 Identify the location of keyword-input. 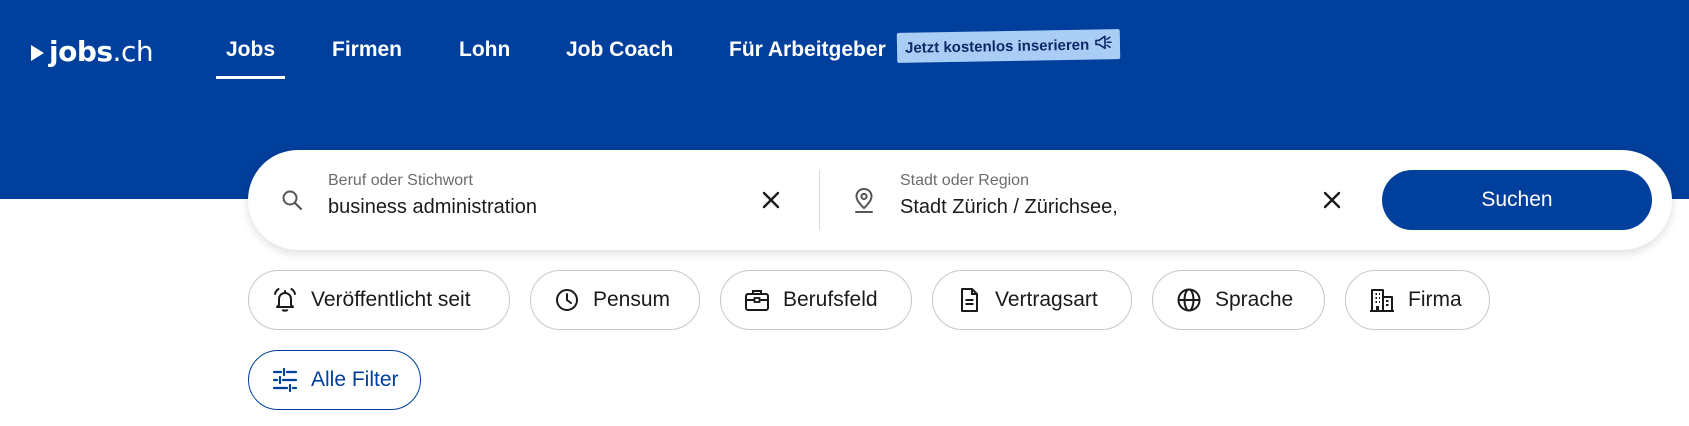
(528, 207).